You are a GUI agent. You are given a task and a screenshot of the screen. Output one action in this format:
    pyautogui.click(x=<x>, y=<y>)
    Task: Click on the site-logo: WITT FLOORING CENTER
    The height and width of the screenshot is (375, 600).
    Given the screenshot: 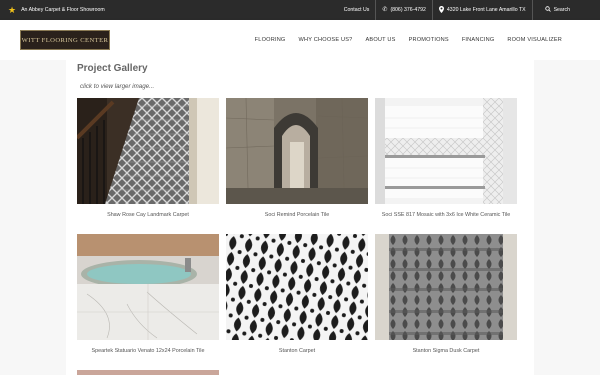 What is the action you would take?
    pyautogui.click(x=65, y=40)
    